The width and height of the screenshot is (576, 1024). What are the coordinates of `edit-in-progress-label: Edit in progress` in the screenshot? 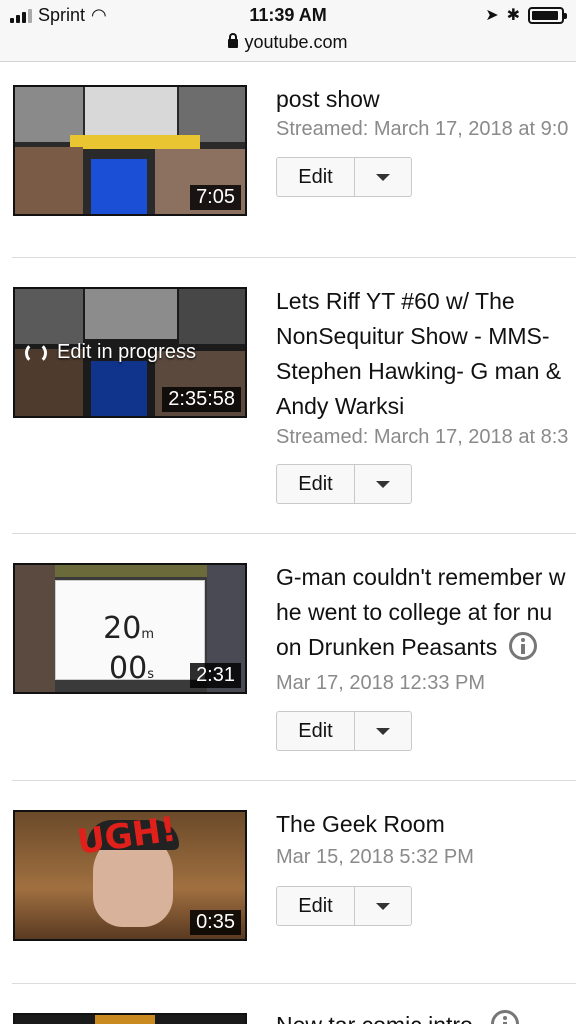 It's located at (110, 352).